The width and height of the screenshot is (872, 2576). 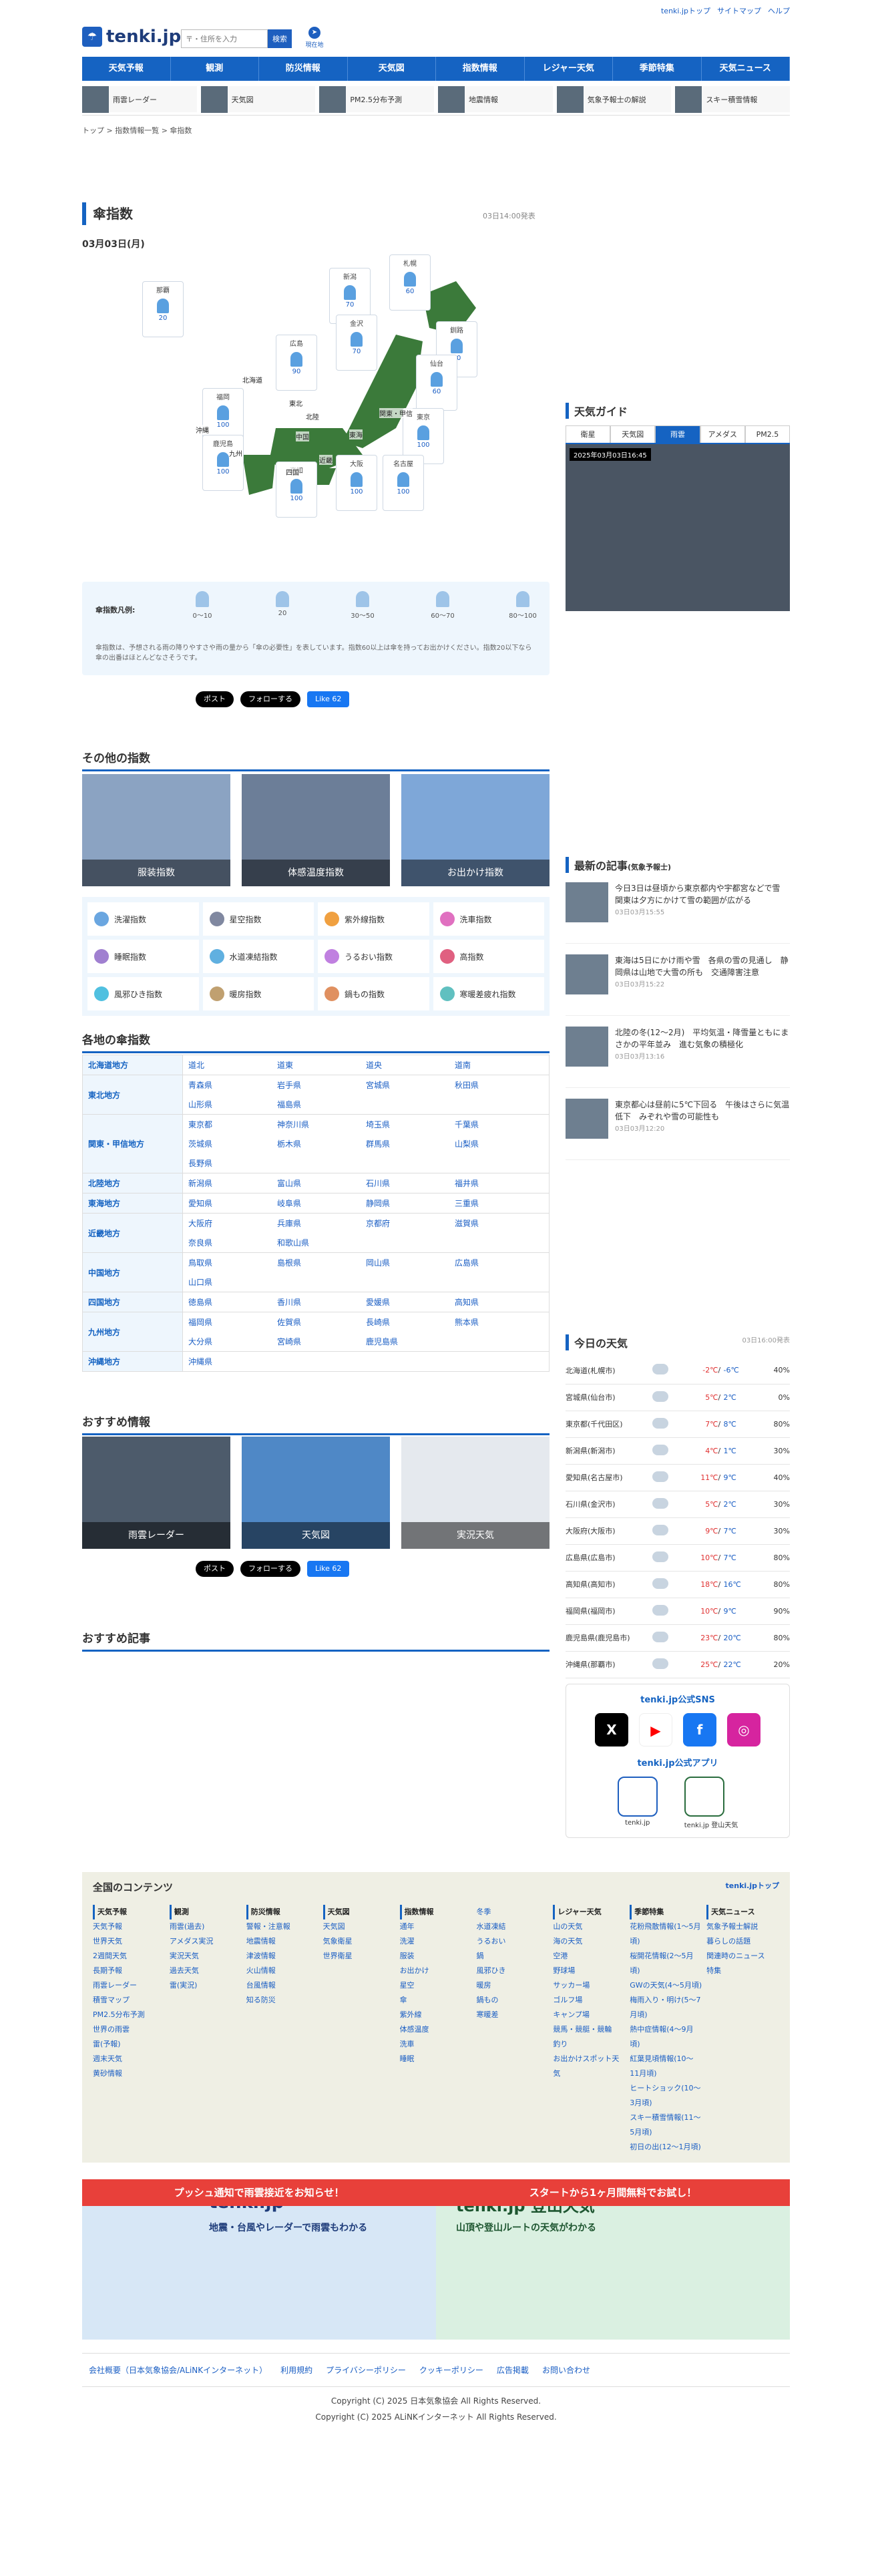 I want to click on guide-tab: PM2.5, so click(x=768, y=434).